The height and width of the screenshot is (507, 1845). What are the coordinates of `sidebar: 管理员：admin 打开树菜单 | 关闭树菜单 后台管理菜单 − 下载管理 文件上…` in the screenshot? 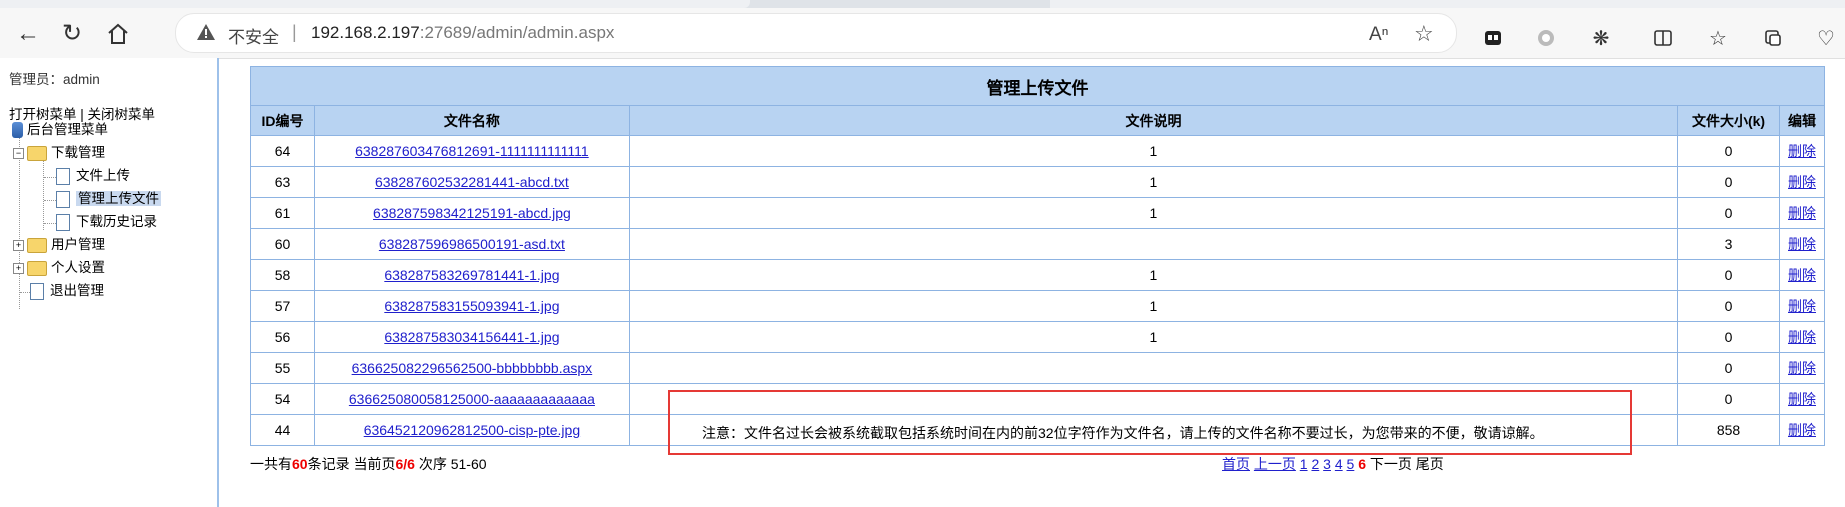 It's located at (109, 282).